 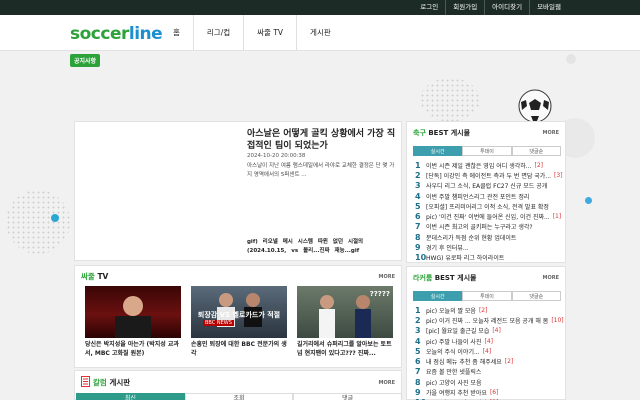 What do you see at coordinates (176, 33) in the screenshot?
I see `nav-home: 홈` at bounding box center [176, 33].